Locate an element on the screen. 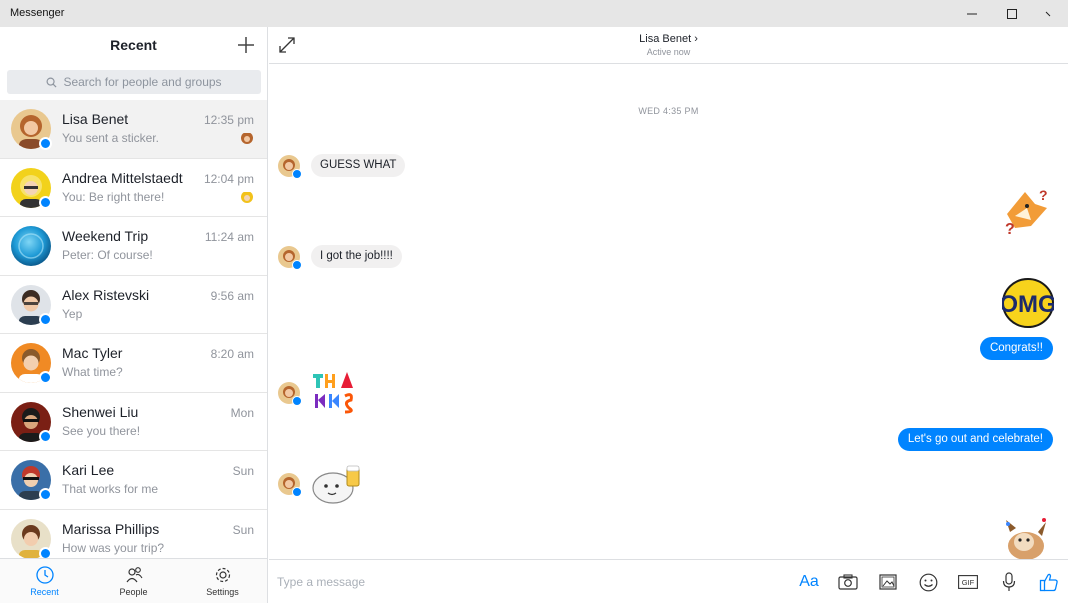  gif-icon: GIF is located at coordinates (968, 582).